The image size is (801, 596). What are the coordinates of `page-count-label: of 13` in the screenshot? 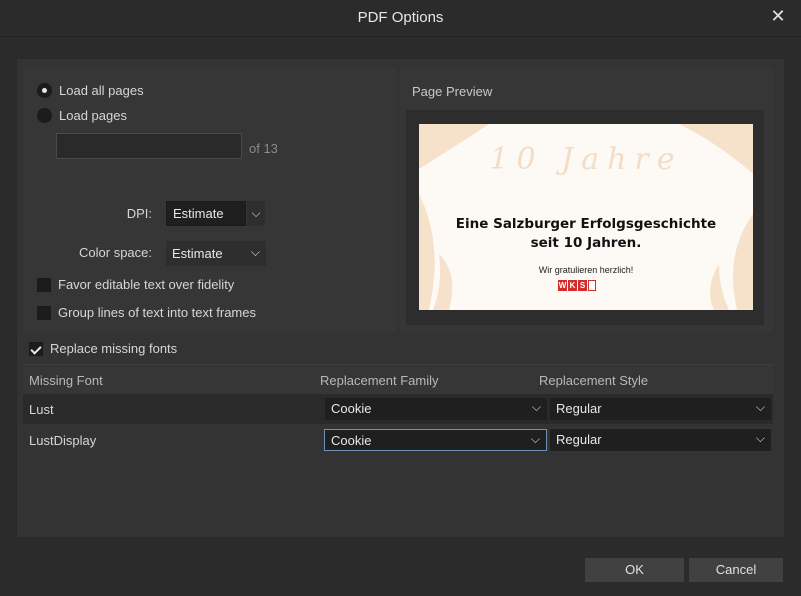 It's located at (263, 148).